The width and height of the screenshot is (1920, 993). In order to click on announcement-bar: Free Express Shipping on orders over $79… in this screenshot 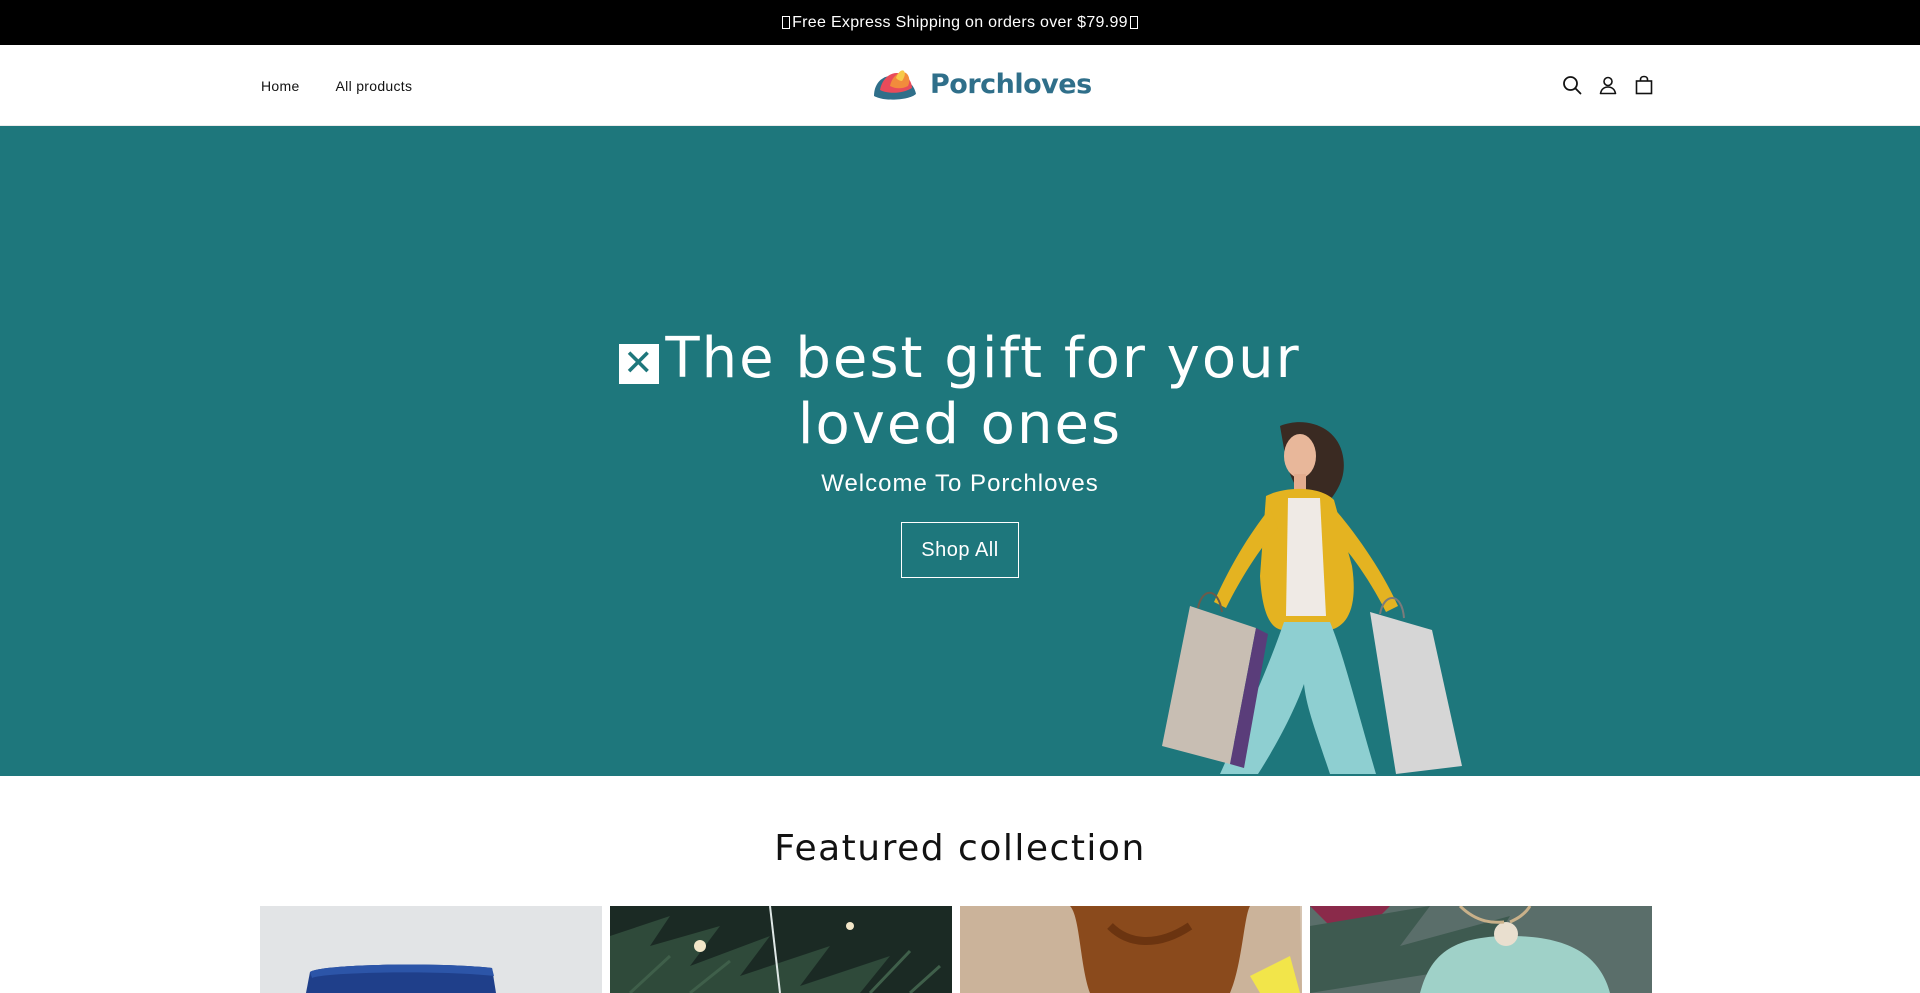, I will do `click(960, 22)`.